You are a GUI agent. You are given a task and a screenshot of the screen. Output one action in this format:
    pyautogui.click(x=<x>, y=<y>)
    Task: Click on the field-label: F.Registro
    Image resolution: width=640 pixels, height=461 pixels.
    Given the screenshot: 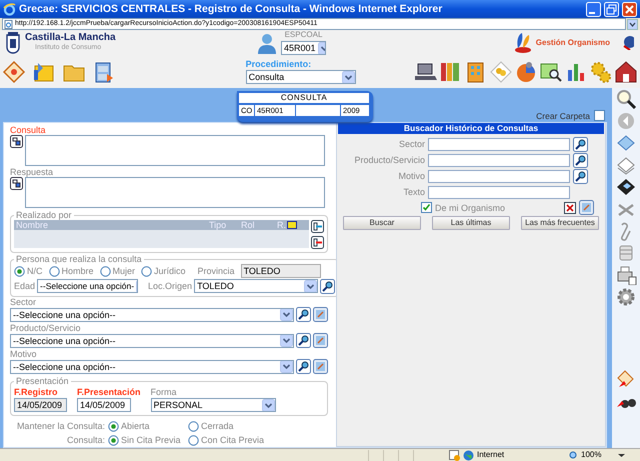 What is the action you would take?
    pyautogui.click(x=36, y=392)
    